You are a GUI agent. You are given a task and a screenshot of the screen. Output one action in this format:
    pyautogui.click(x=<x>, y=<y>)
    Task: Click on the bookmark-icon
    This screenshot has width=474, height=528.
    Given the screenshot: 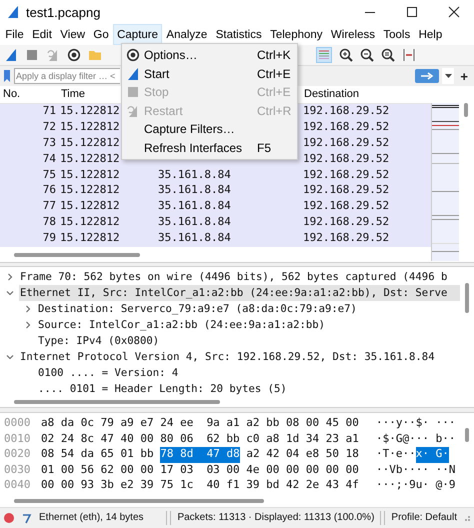 What is the action you would take?
    pyautogui.click(x=7, y=76)
    